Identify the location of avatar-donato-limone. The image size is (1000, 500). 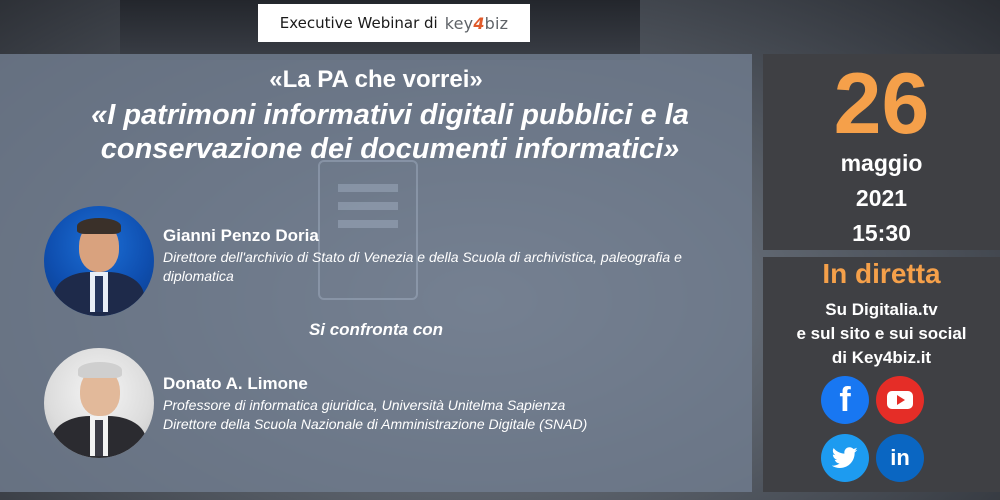
(99, 403).